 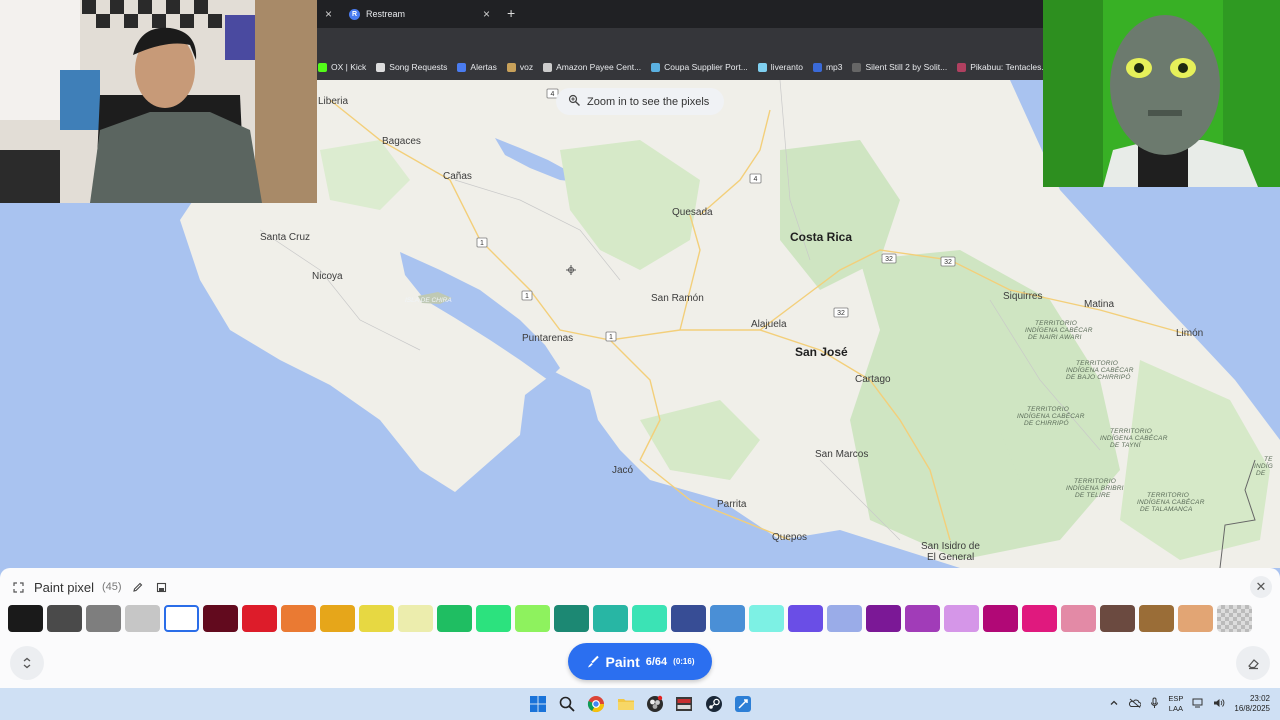 What do you see at coordinates (1189, 333) in the screenshot?
I see `place-label: Limón` at bounding box center [1189, 333].